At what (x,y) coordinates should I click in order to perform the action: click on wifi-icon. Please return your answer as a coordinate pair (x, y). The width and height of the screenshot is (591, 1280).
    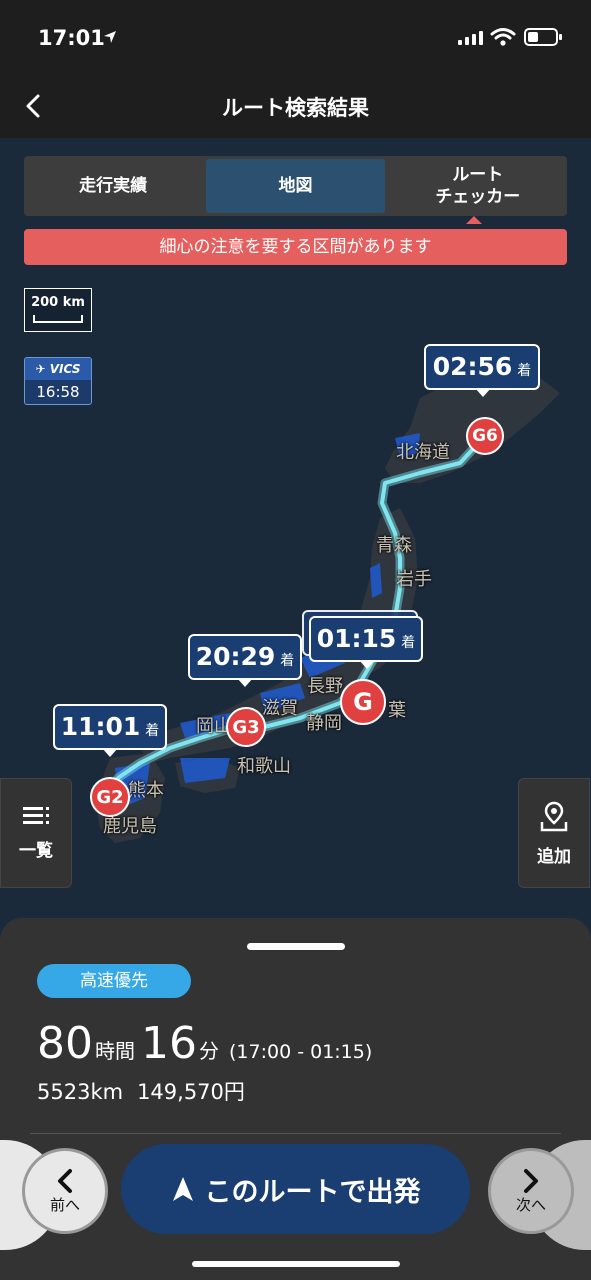
    Looking at the image, I should click on (503, 37).